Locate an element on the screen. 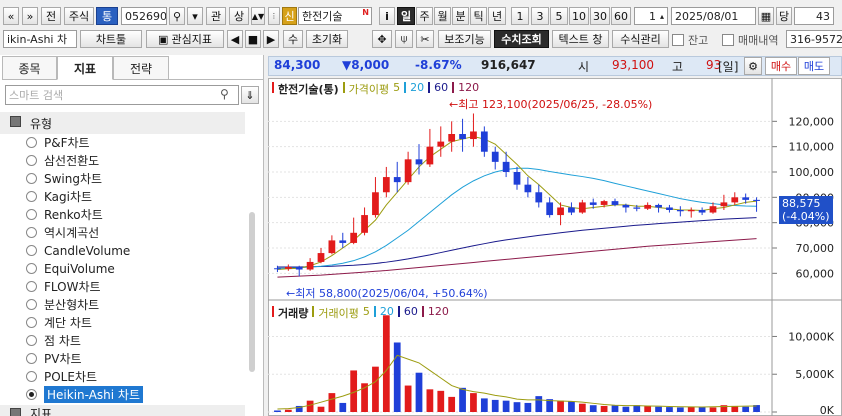 This screenshot has width=842, height=416. interval-10-button: 10 is located at coordinates (579, 16).